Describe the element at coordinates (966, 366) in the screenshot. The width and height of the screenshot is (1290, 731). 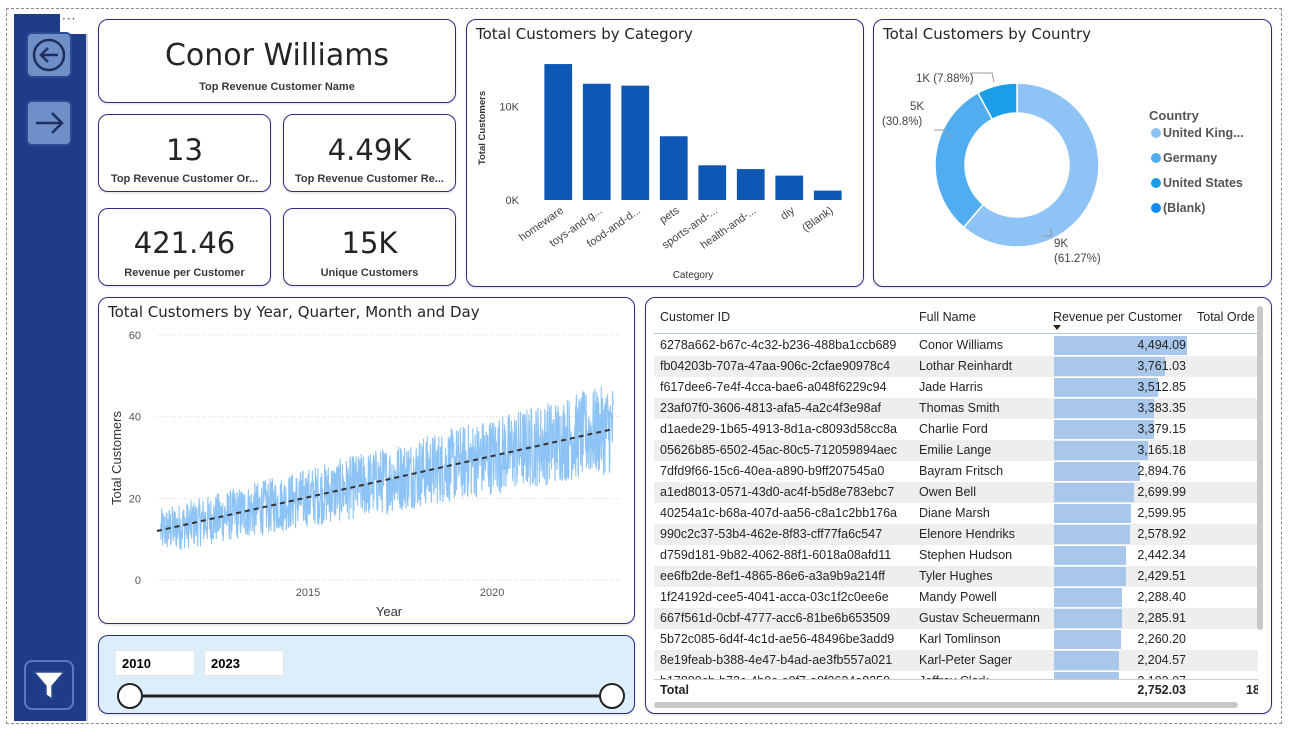
I see `cell-full-name: Lothar Reinhardt` at that location.